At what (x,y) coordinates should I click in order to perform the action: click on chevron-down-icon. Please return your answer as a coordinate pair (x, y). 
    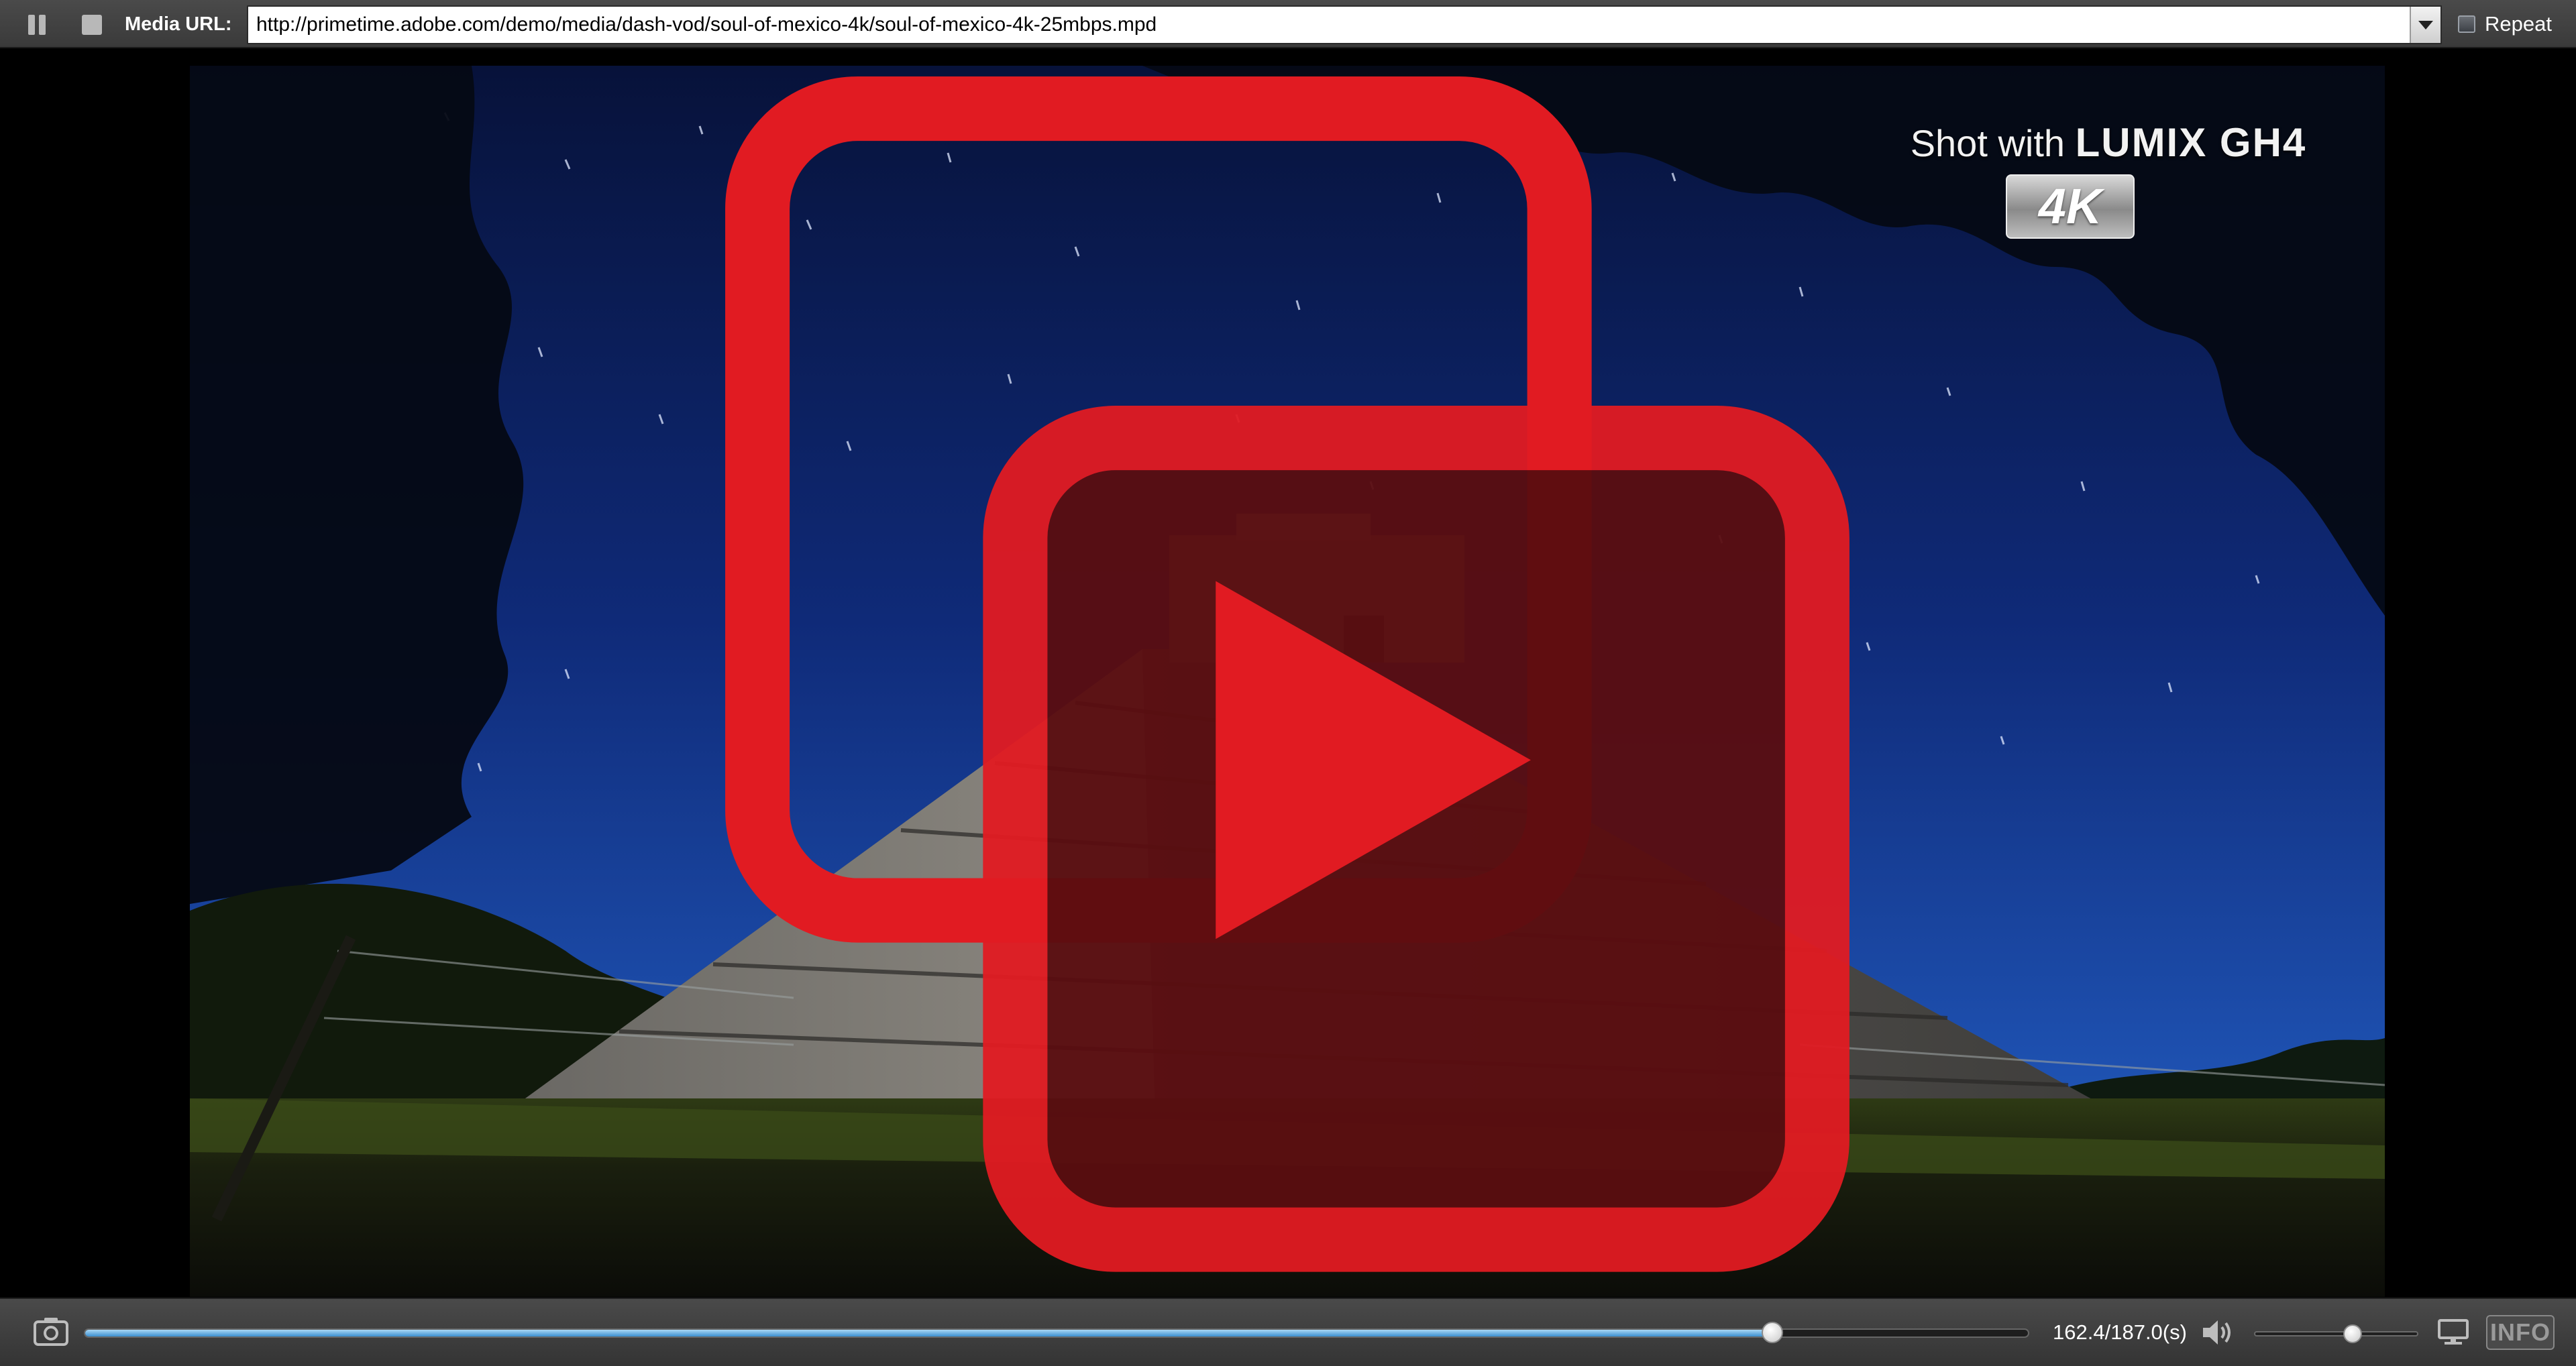
    Looking at the image, I should click on (2425, 25).